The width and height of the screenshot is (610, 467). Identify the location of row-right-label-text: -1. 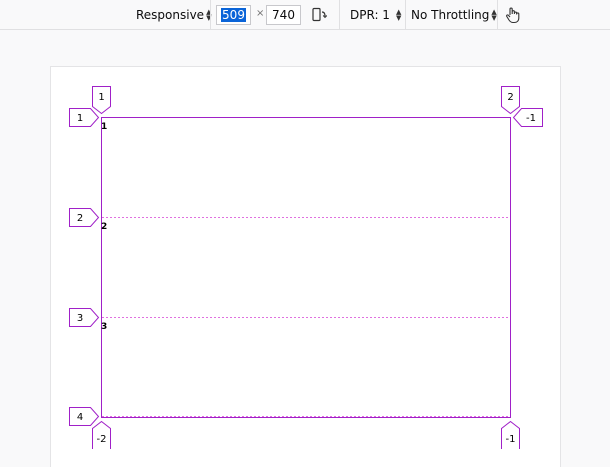
(531, 118).